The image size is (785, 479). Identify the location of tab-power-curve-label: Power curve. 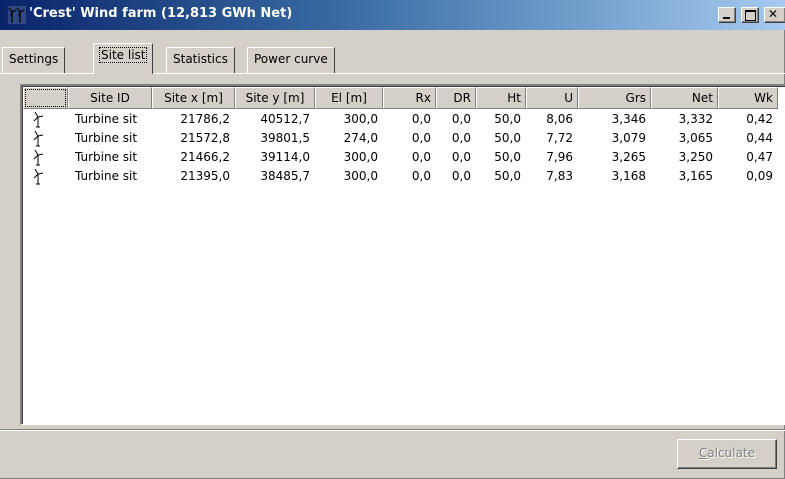
(291, 59).